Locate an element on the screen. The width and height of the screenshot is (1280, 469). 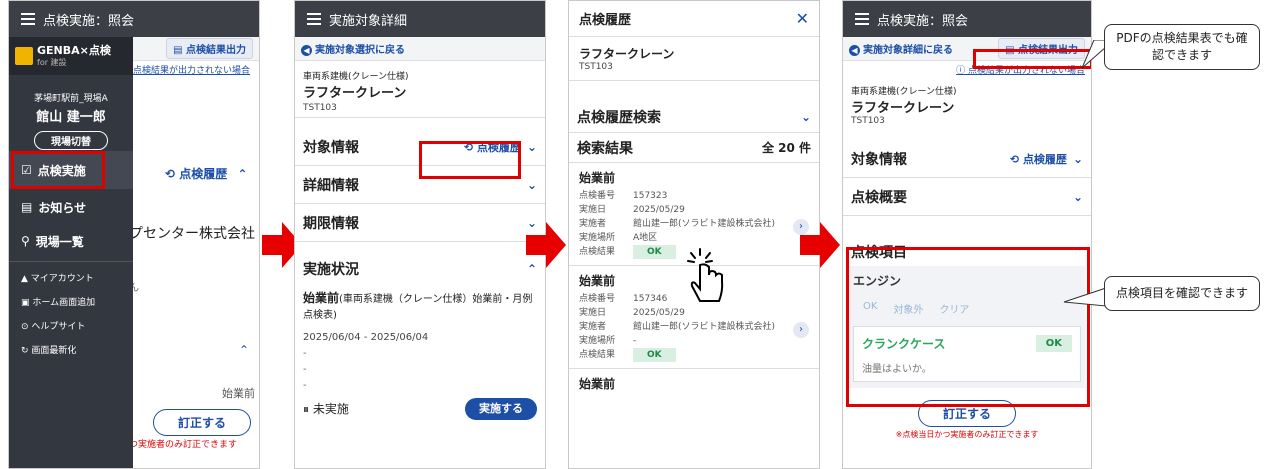
page-title: 点検履歴 is located at coordinates (605, 20).